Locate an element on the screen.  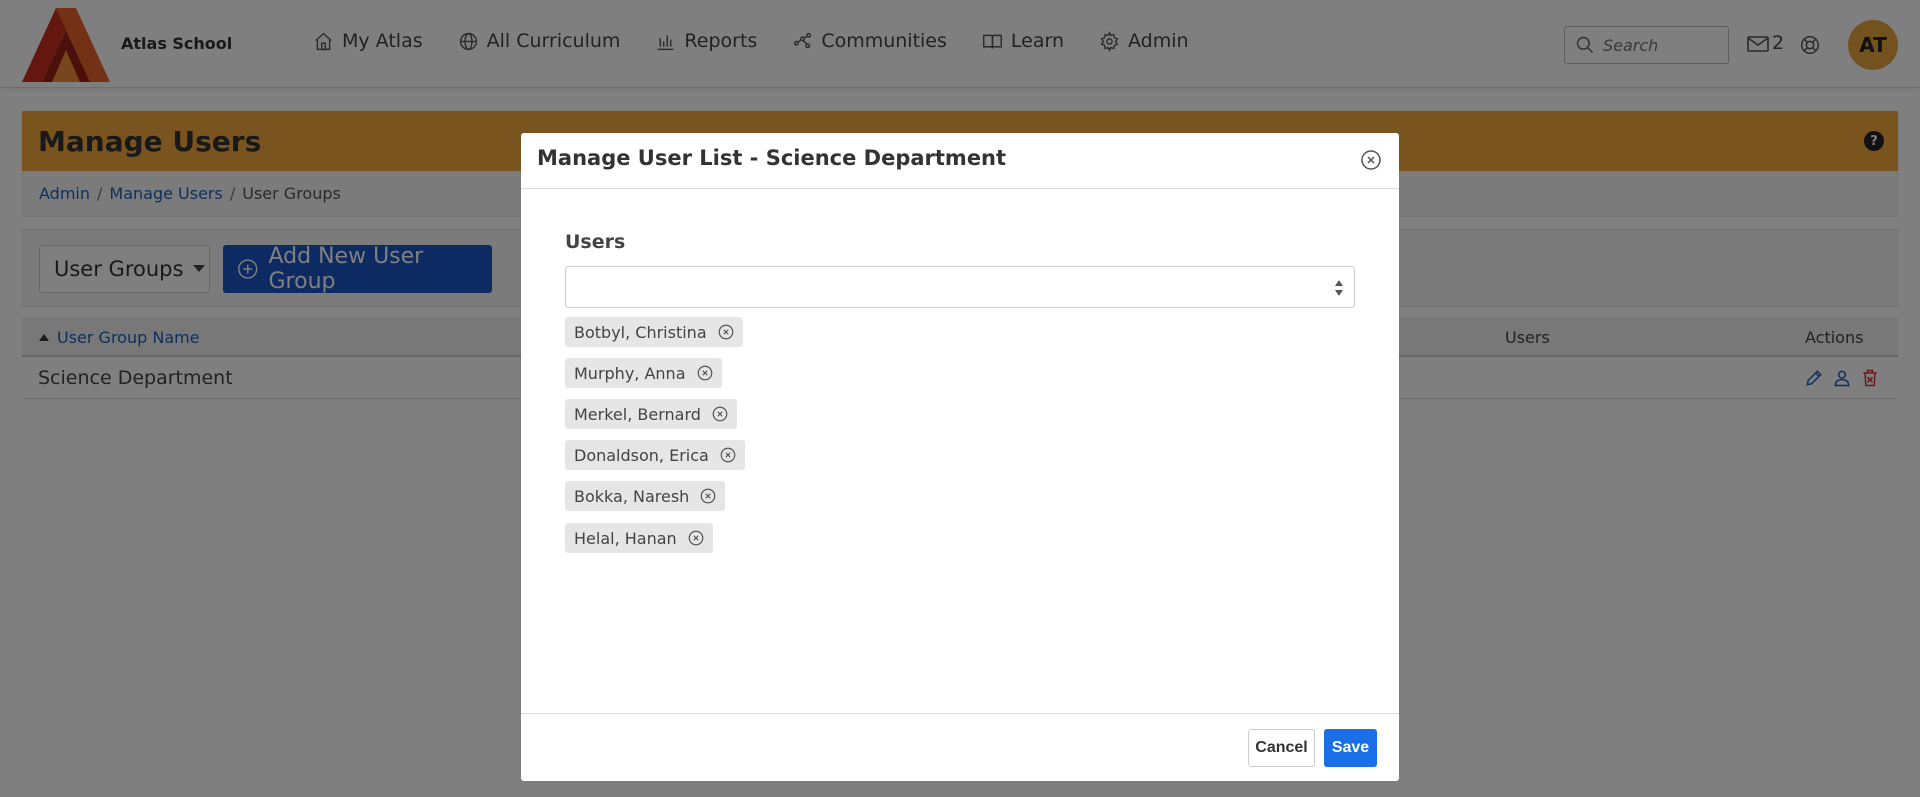
selected-user-tag: Donaldson, Erica is located at coordinates (655, 455).